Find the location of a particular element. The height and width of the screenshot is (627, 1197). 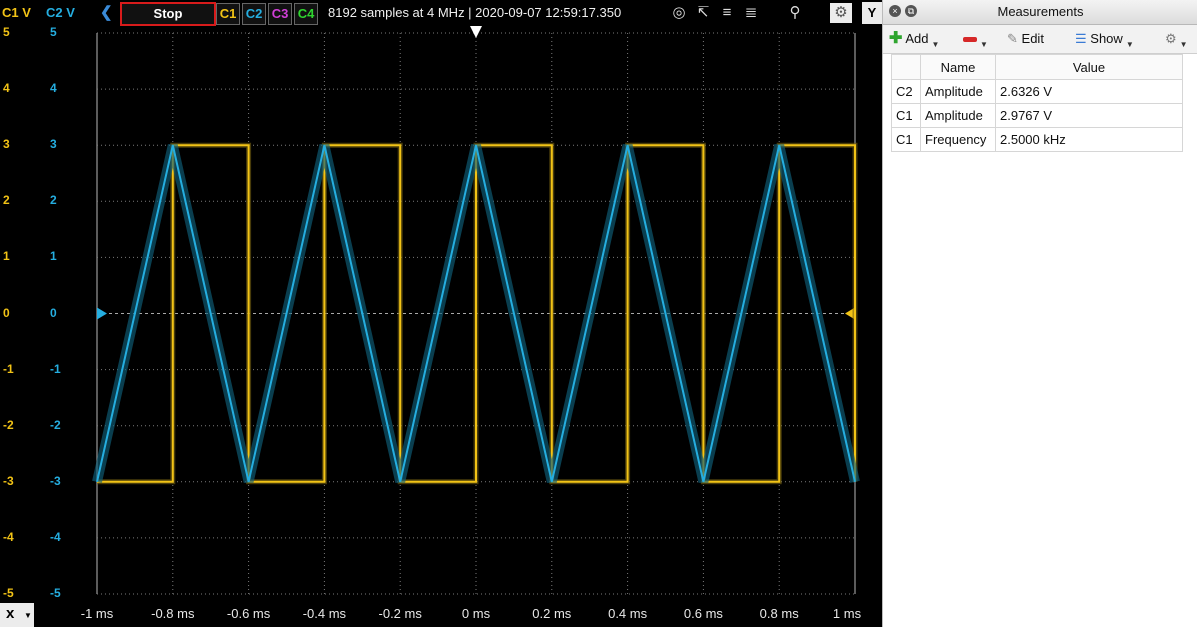

panel-title: Measurements is located at coordinates (1040, 11).